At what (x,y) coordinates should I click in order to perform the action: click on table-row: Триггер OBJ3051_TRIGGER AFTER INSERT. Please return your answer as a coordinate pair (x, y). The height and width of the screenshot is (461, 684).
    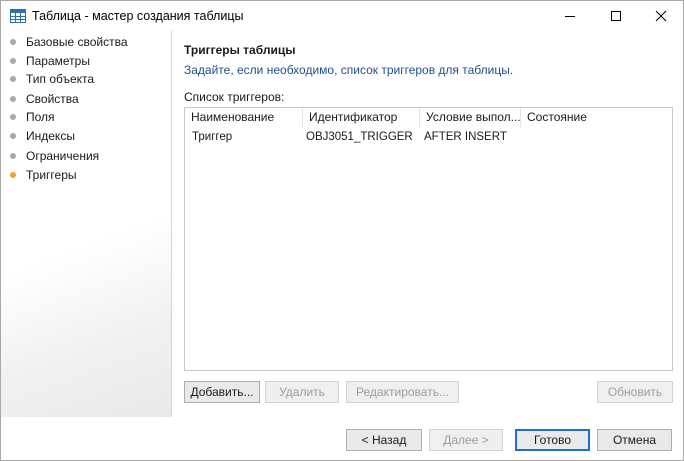
    Looking at the image, I should click on (428, 137).